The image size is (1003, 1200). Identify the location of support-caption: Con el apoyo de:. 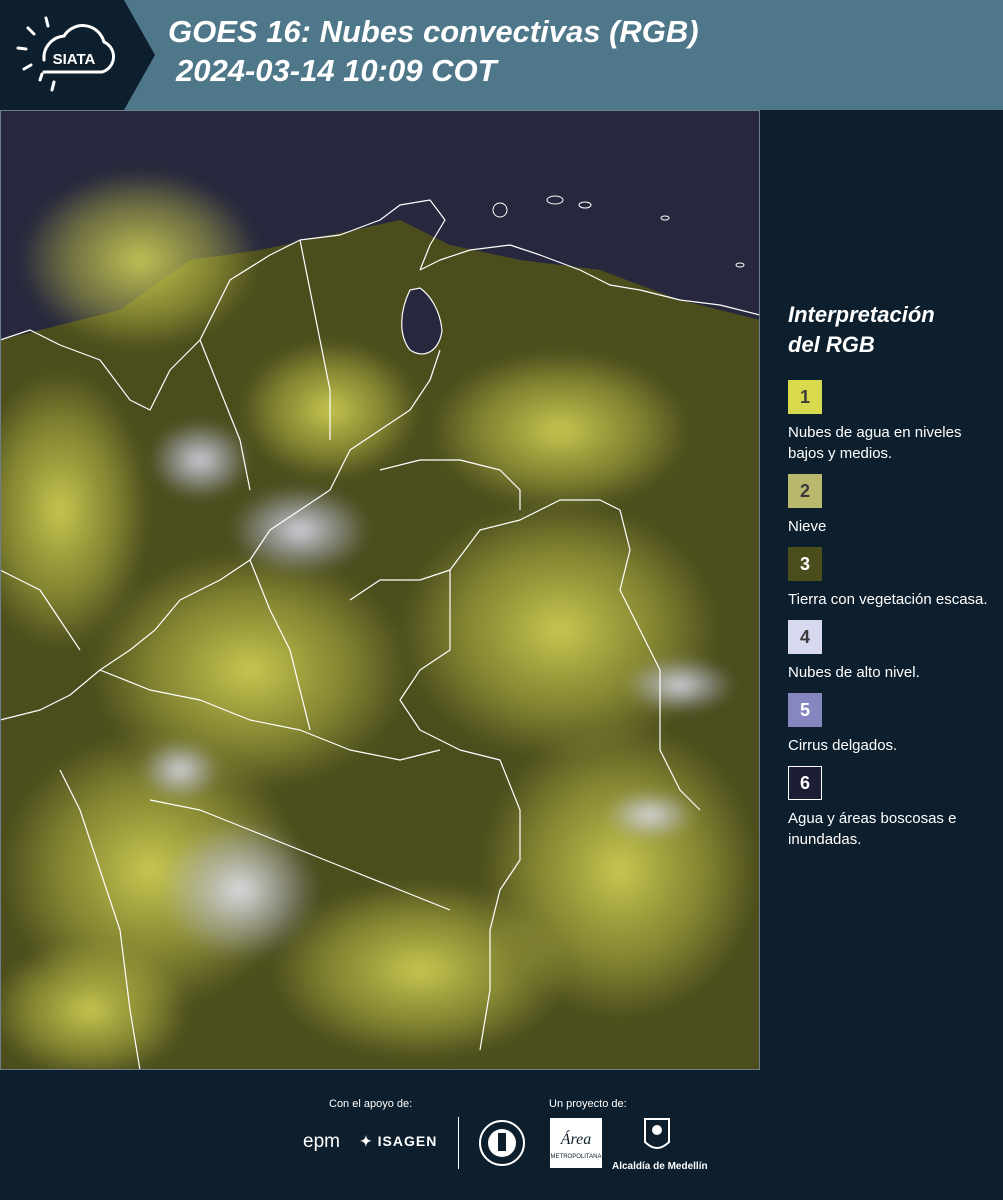
(371, 1104).